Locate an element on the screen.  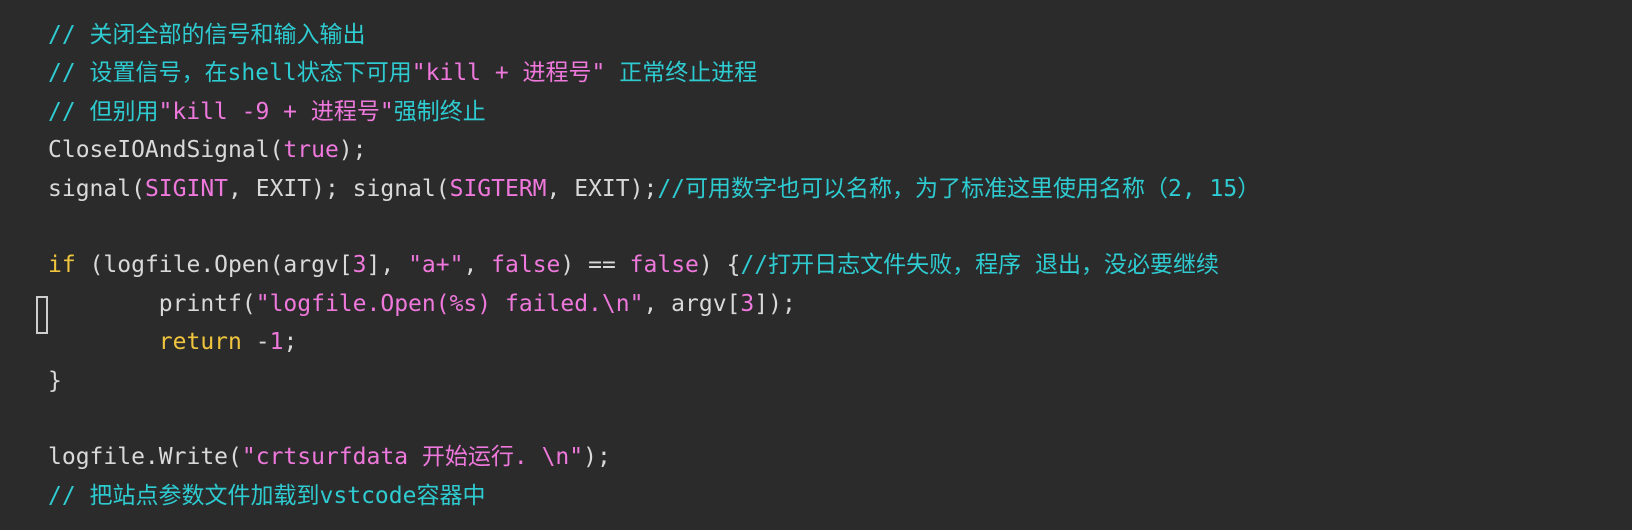
code-token-comment: // 但别用 is located at coordinates (103, 111).